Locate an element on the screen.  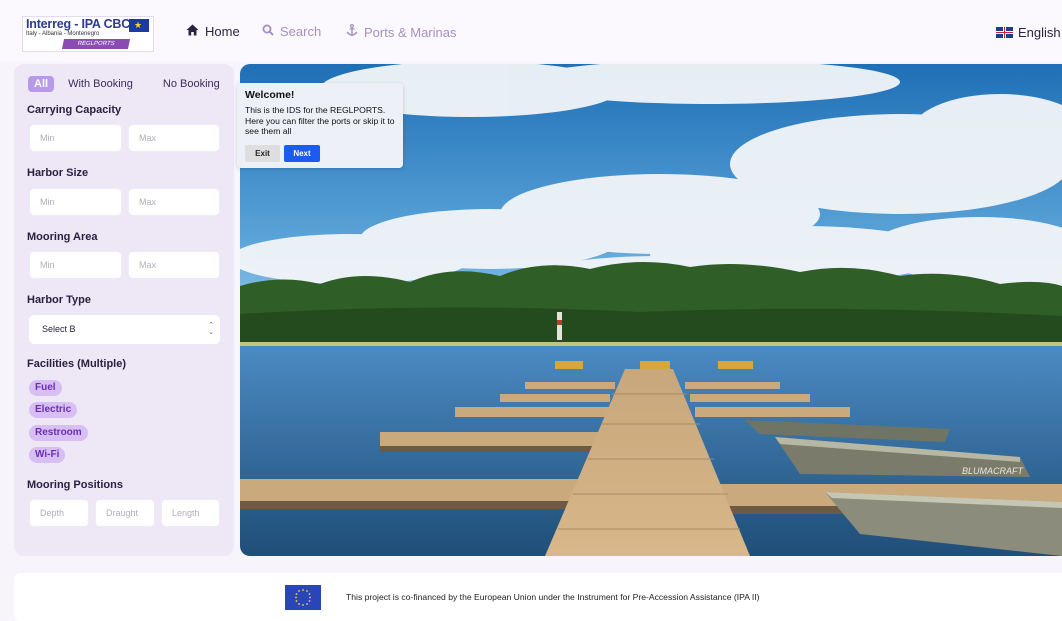
carrying-capacity-max-input: Max is located at coordinates (174, 138).